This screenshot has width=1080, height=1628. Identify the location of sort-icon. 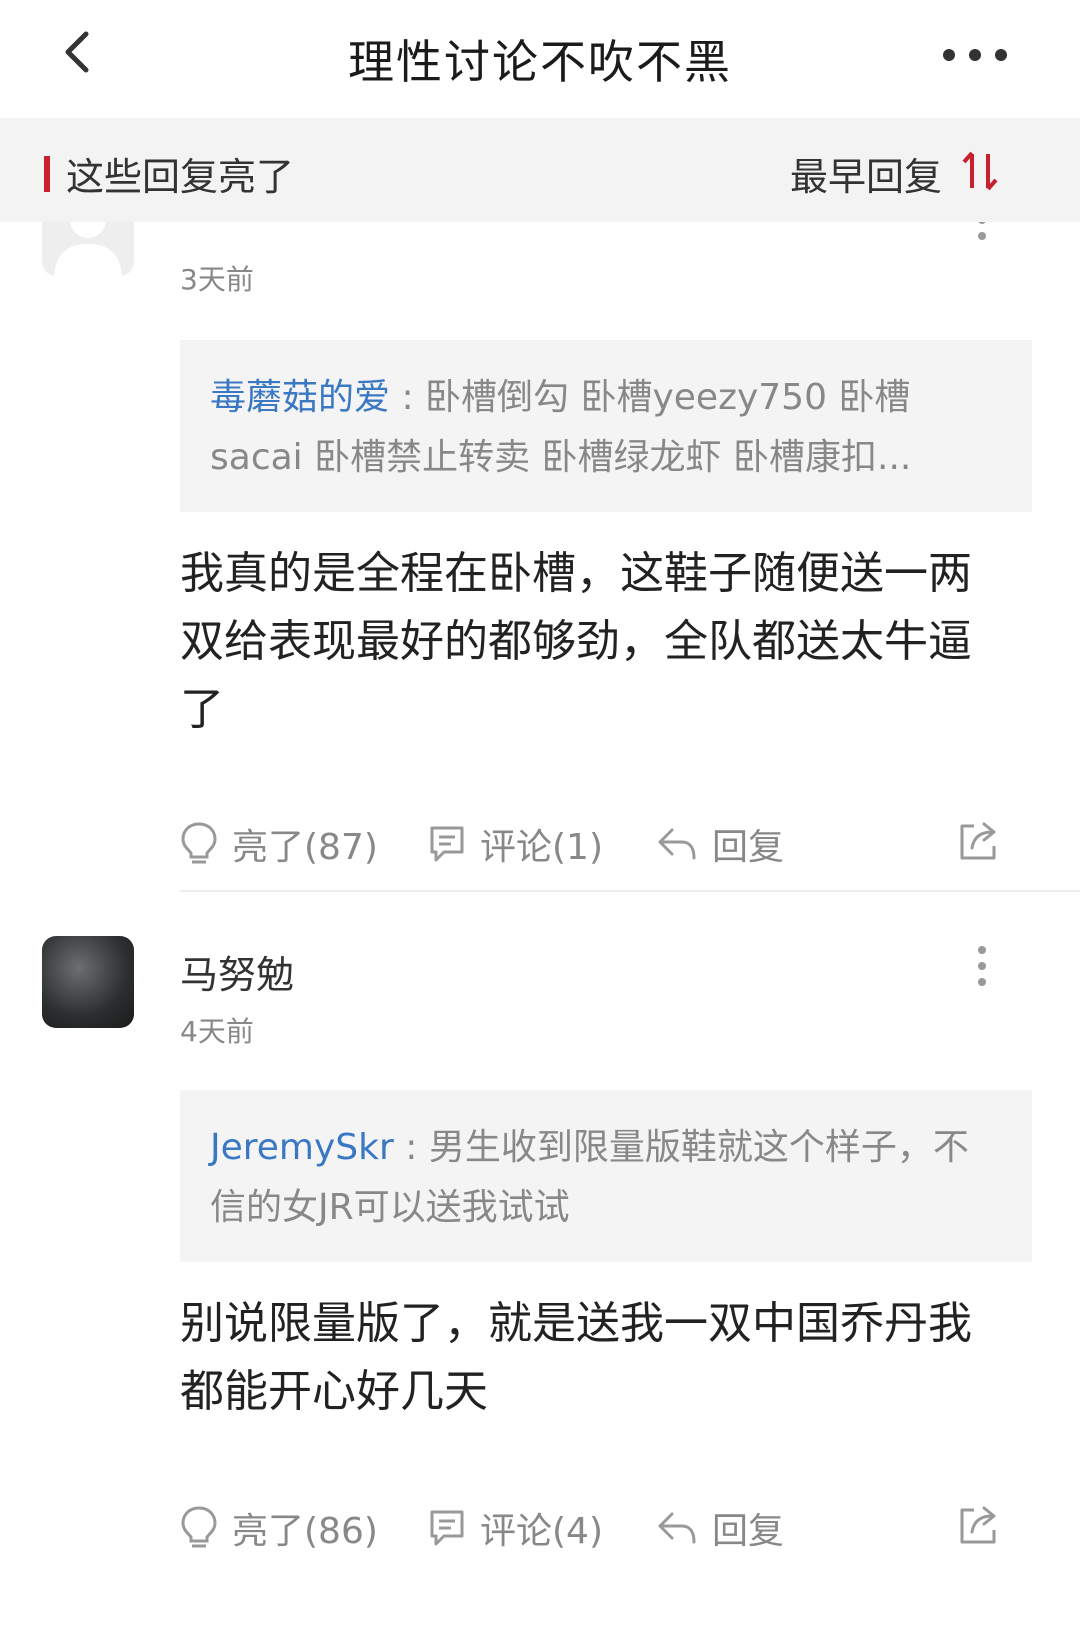
(980, 171).